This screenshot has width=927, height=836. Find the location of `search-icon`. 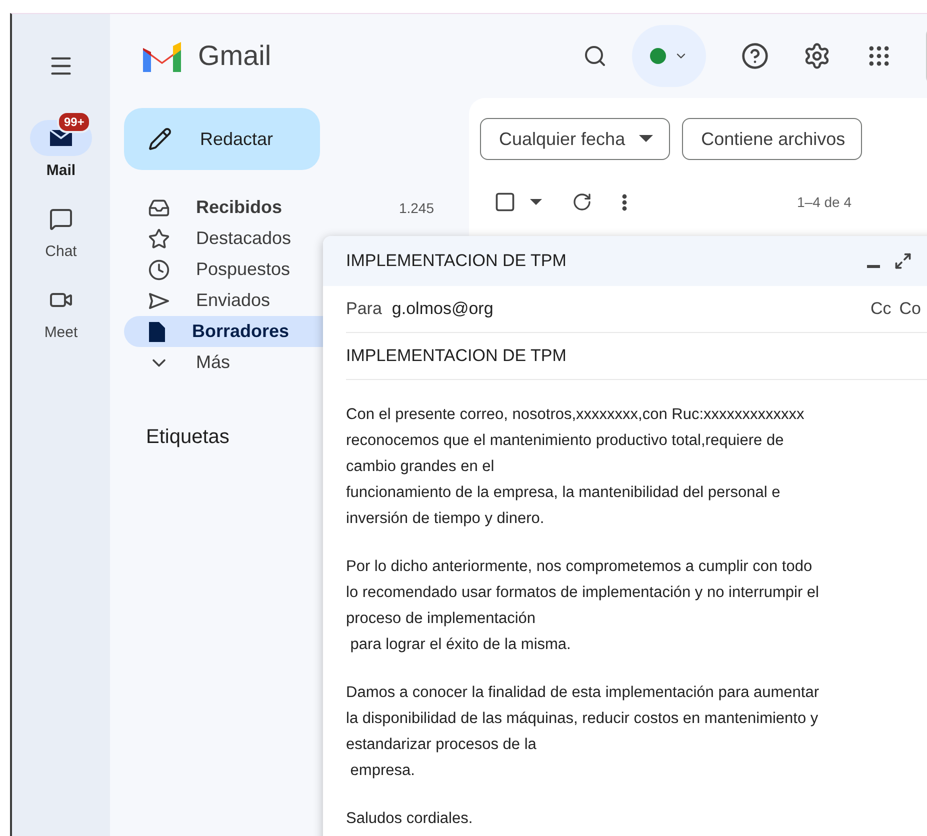

search-icon is located at coordinates (595, 56).